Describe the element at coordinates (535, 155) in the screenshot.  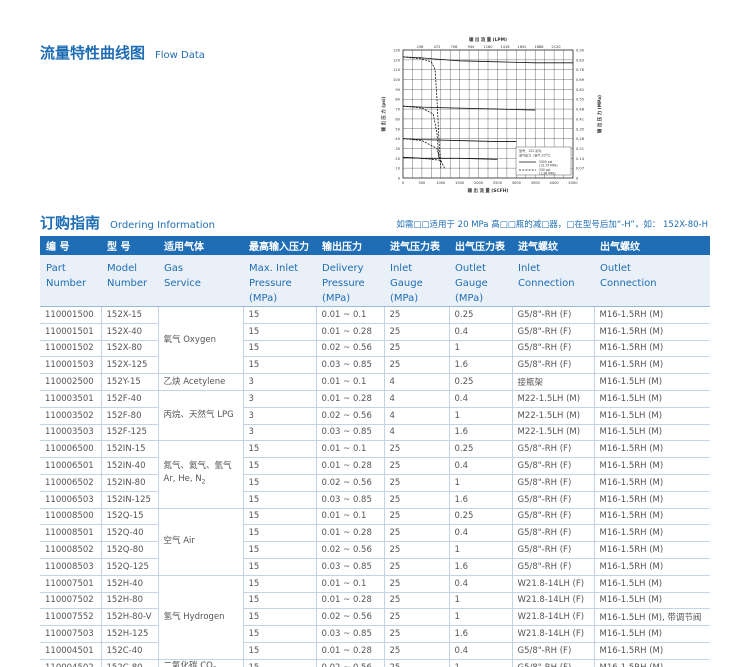
I see `legend-inlet-pressure: 进气压力（氧气 20°C）` at that location.